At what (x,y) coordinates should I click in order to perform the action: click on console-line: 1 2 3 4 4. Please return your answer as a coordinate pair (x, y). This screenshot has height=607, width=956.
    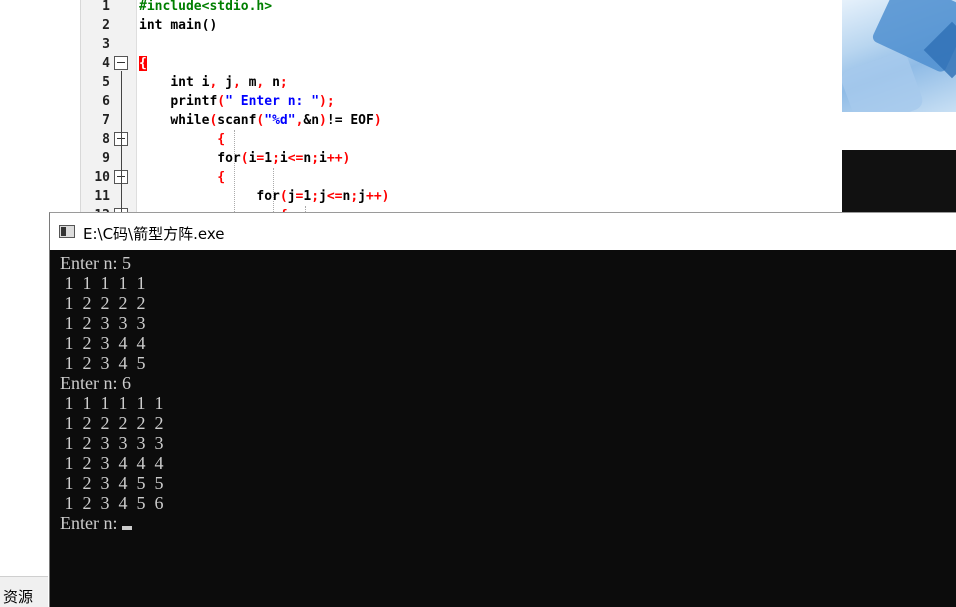
    Looking at the image, I should click on (103, 343).